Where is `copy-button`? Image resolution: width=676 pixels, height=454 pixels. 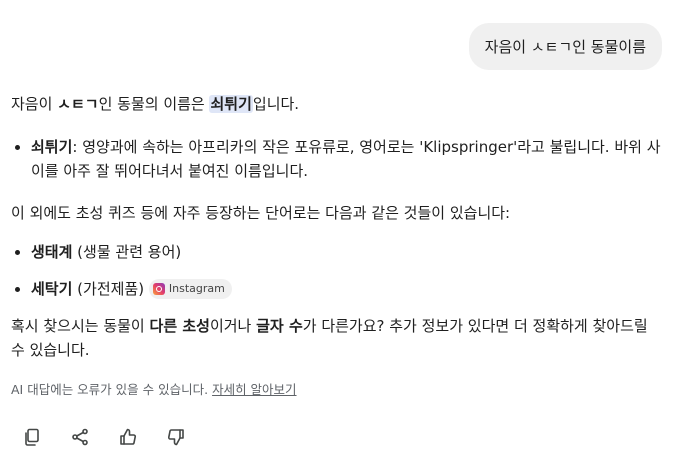
copy-button is located at coordinates (46, 437).